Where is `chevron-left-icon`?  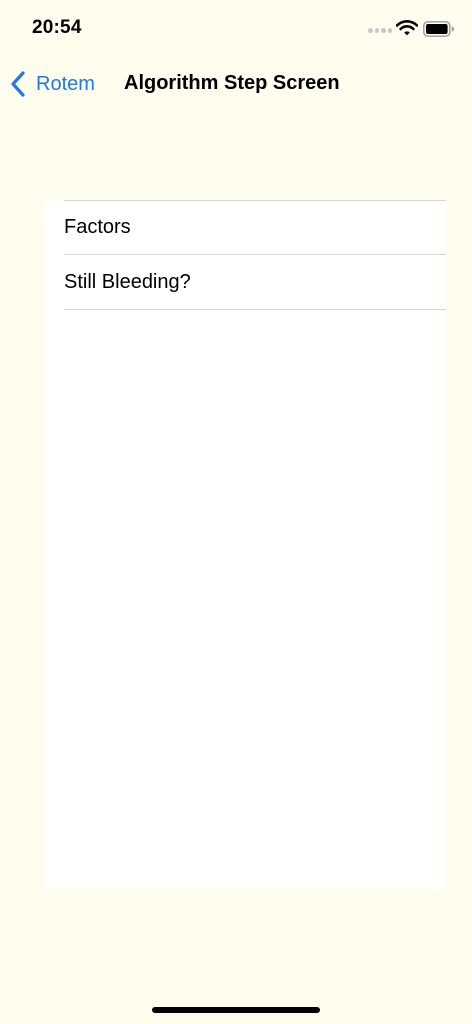 chevron-left-icon is located at coordinates (18, 84).